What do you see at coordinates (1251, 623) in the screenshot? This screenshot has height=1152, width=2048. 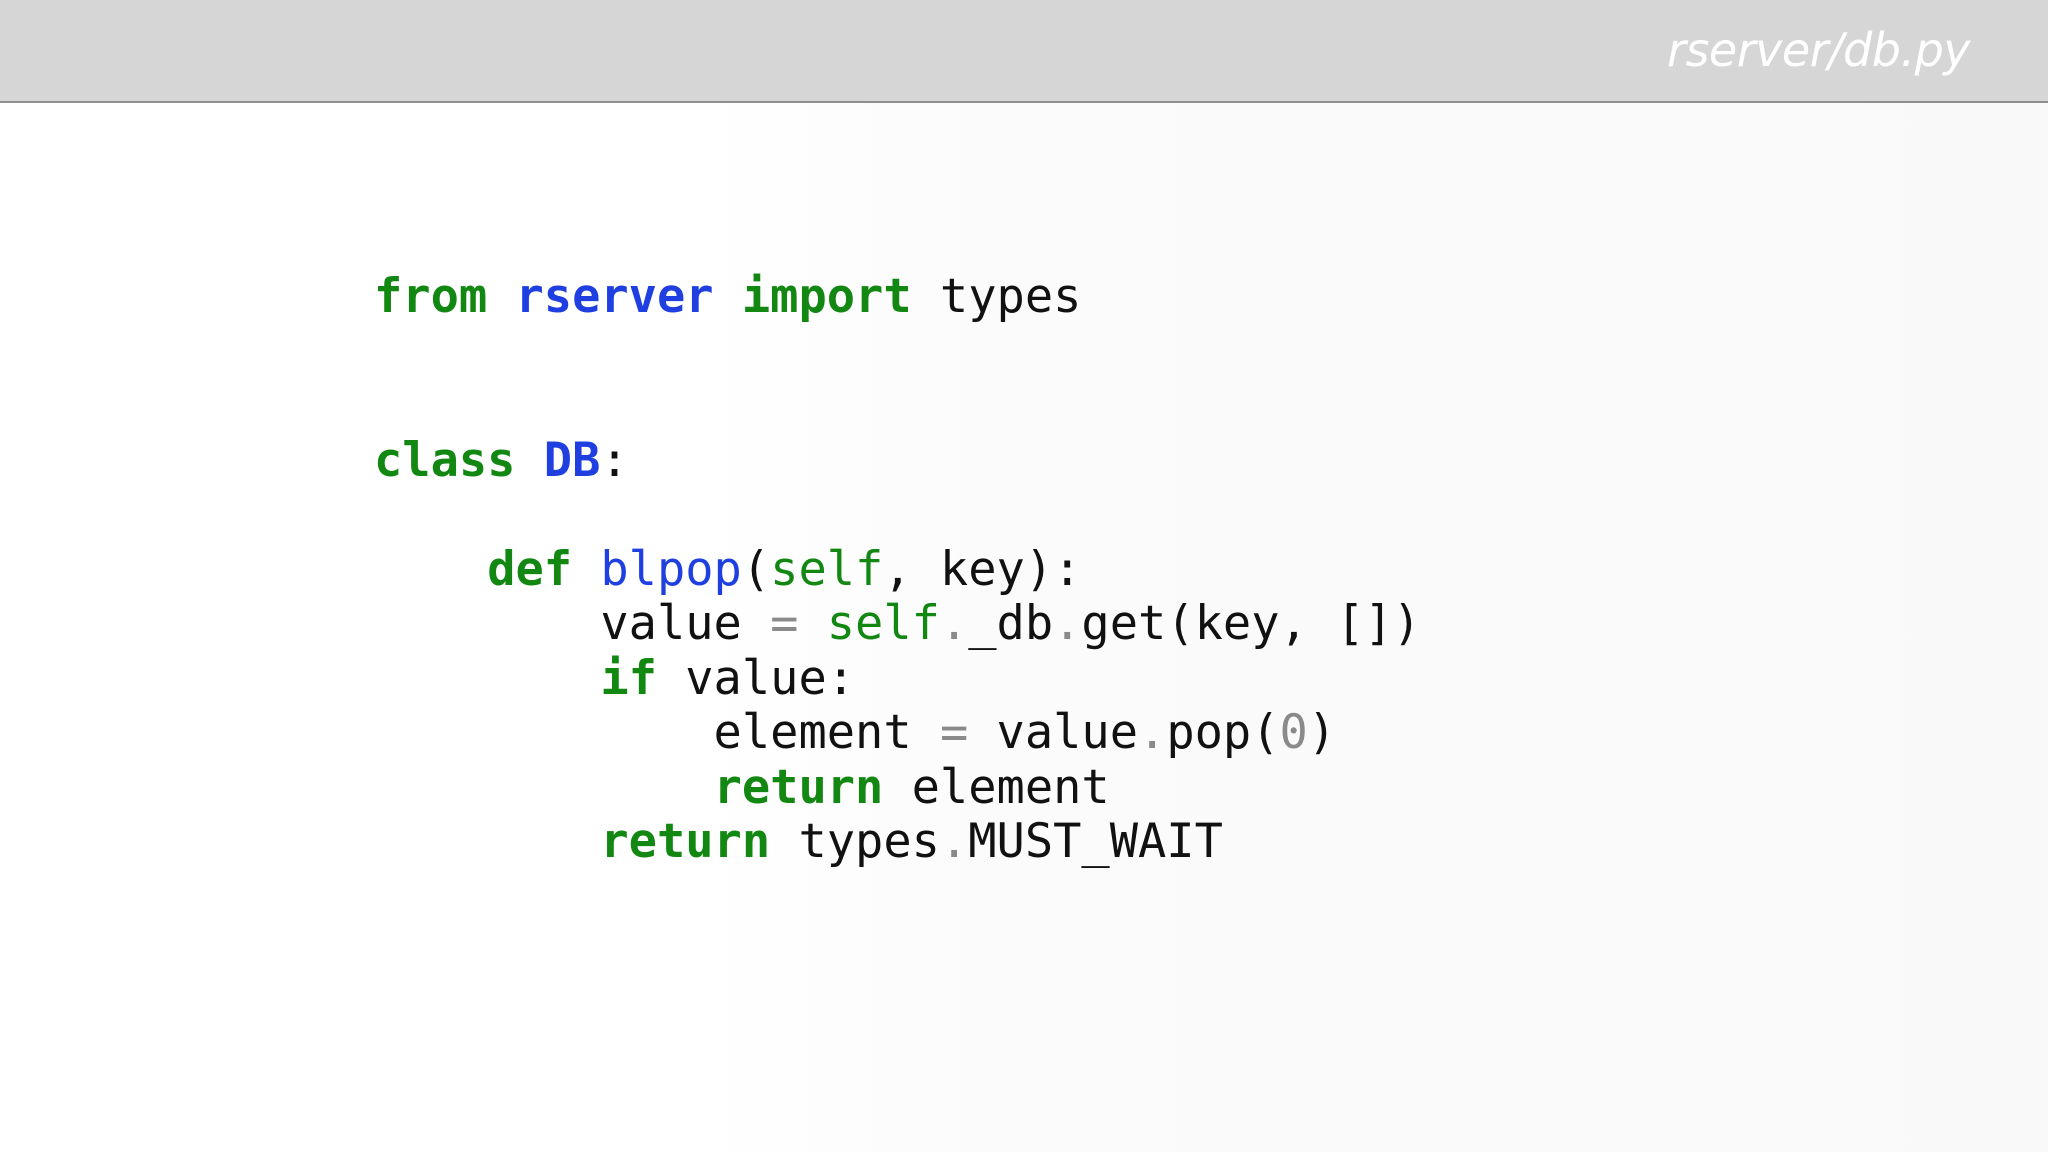 I see `code-token: get(key, [])` at bounding box center [1251, 623].